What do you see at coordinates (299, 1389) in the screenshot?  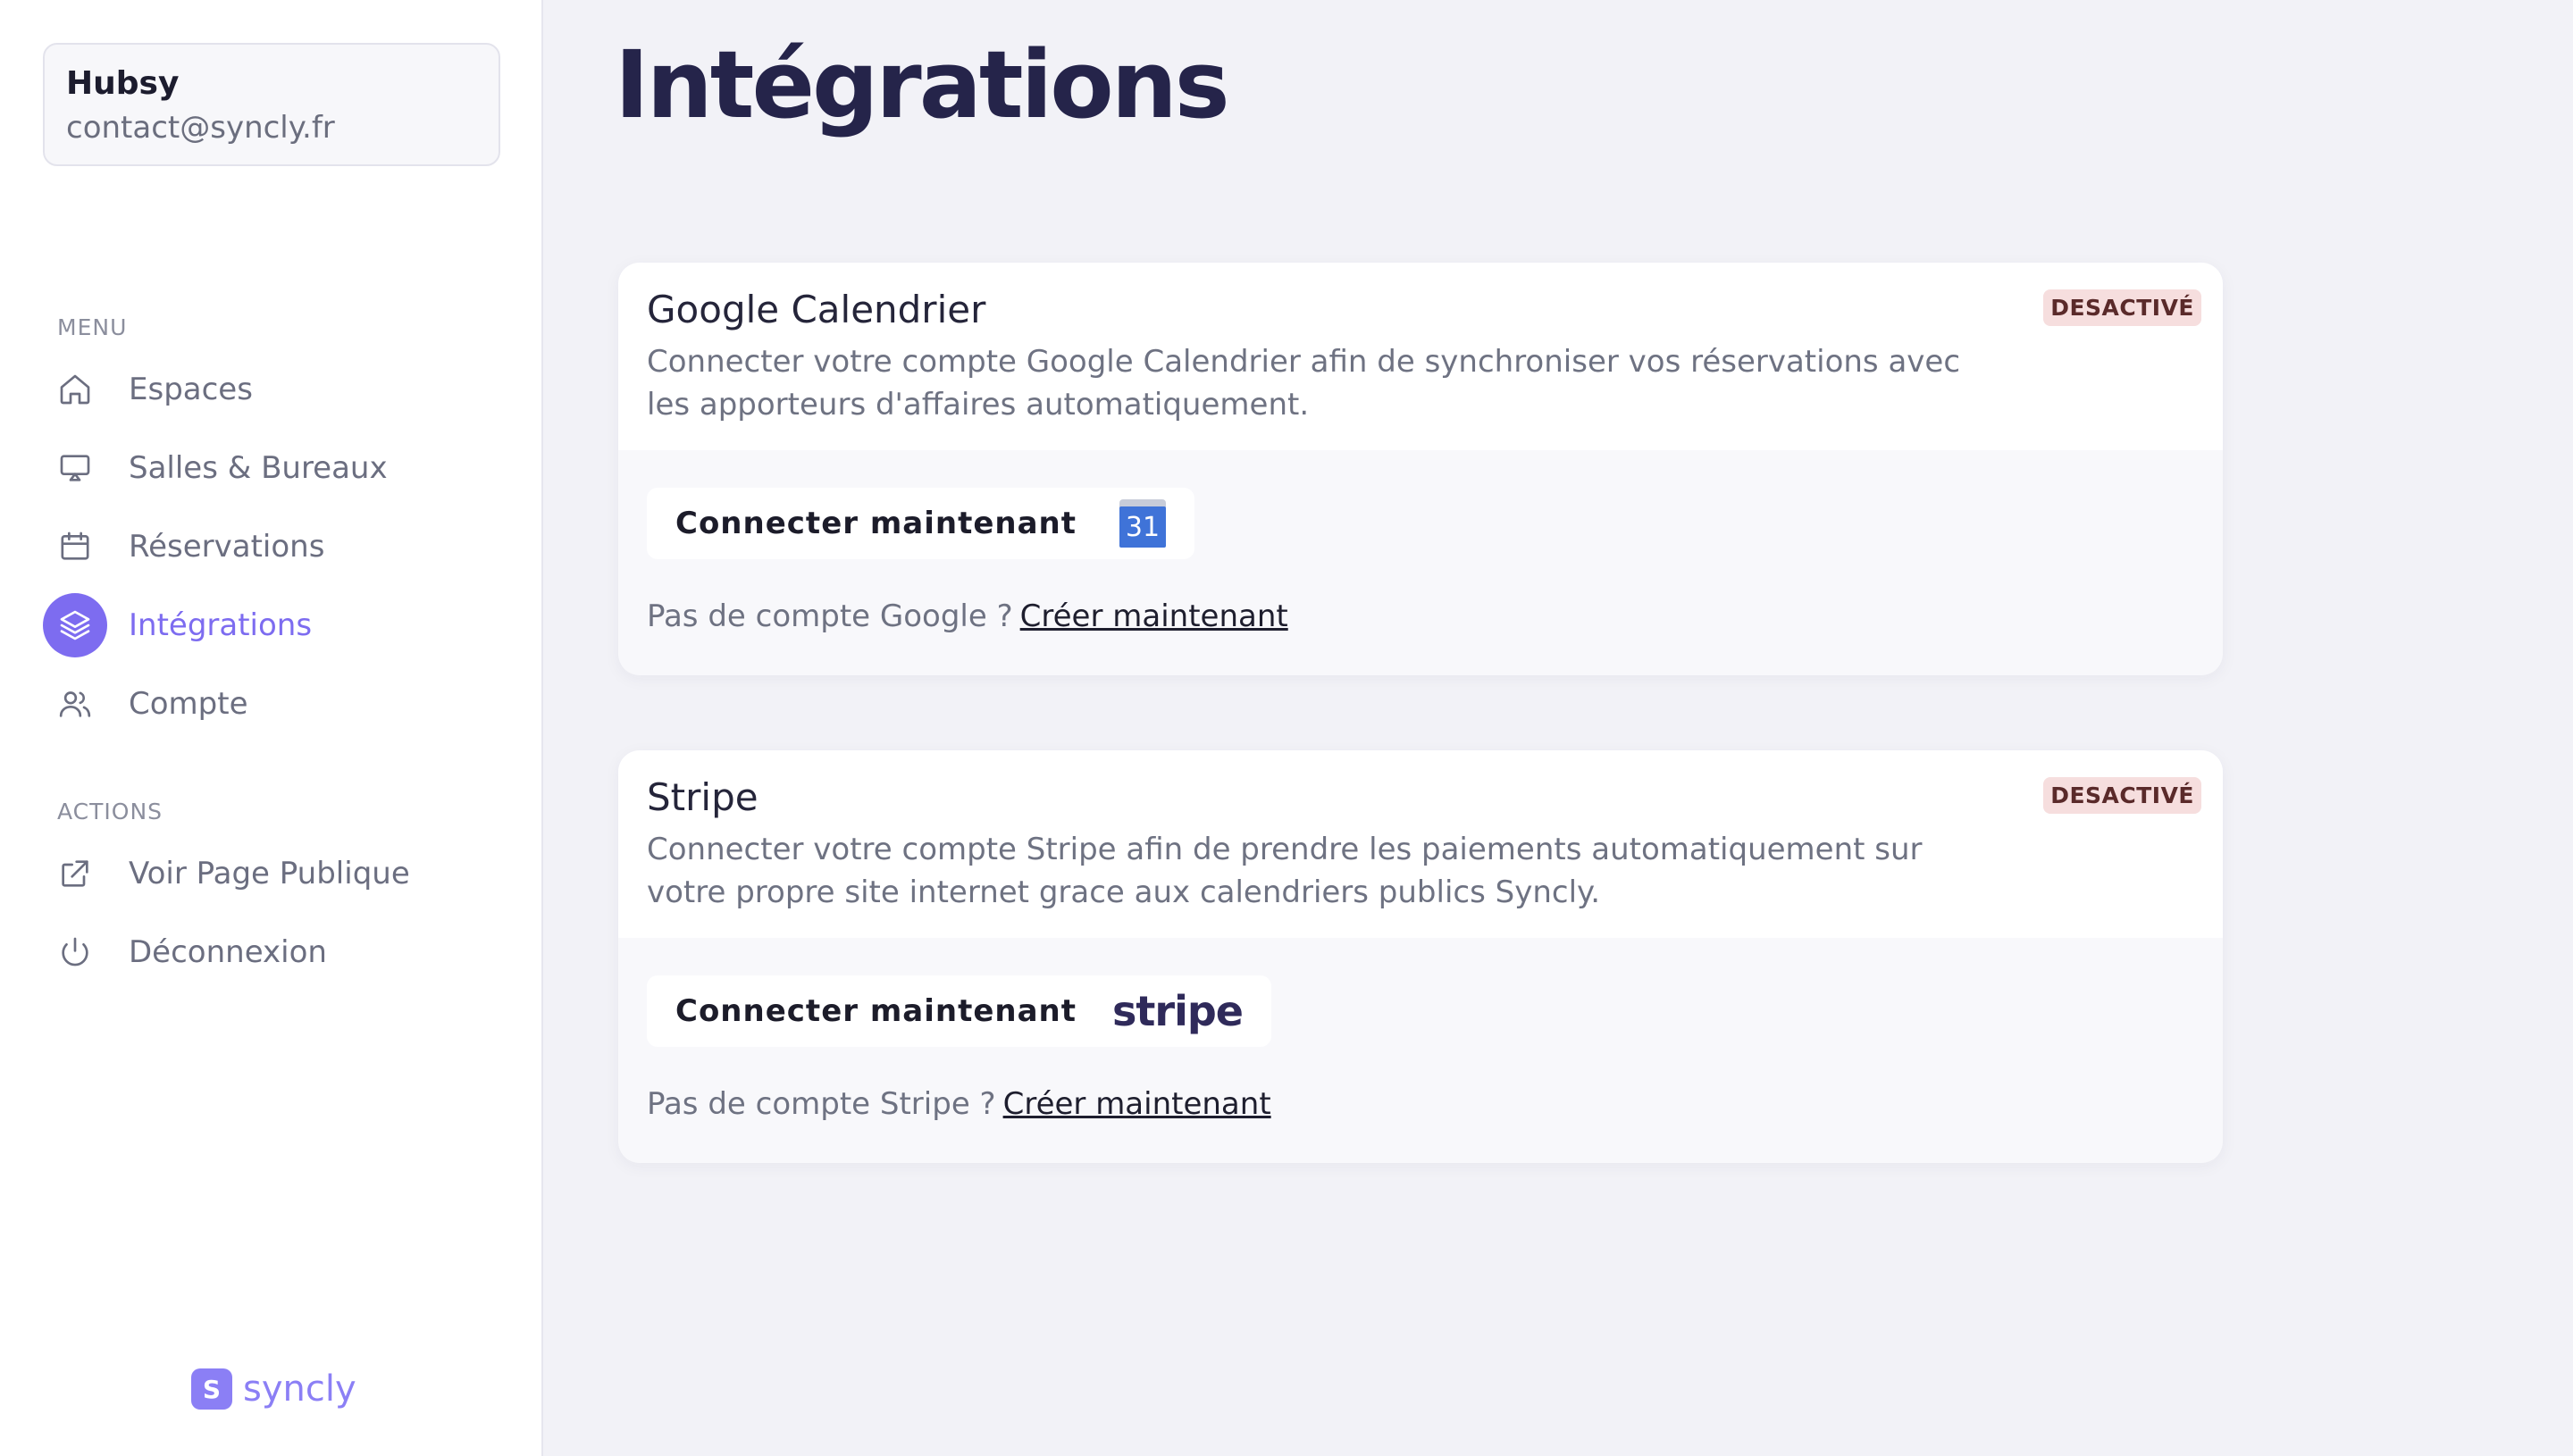 I see `brand-name: syncly` at bounding box center [299, 1389].